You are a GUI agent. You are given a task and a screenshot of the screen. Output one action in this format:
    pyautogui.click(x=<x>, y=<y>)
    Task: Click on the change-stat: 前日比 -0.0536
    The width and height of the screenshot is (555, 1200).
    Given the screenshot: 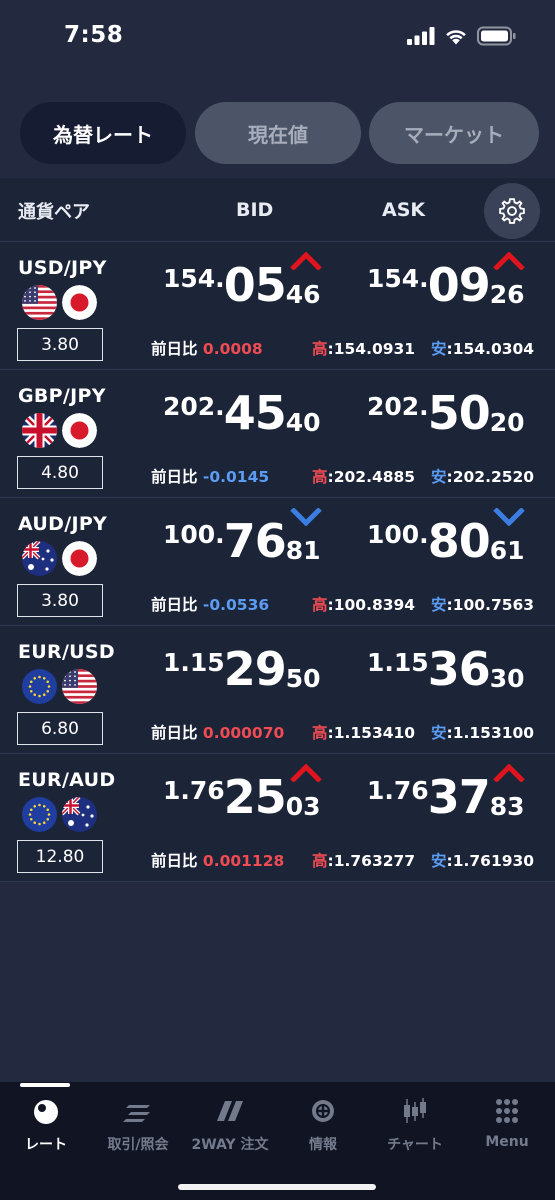 What is the action you would take?
    pyautogui.click(x=210, y=604)
    